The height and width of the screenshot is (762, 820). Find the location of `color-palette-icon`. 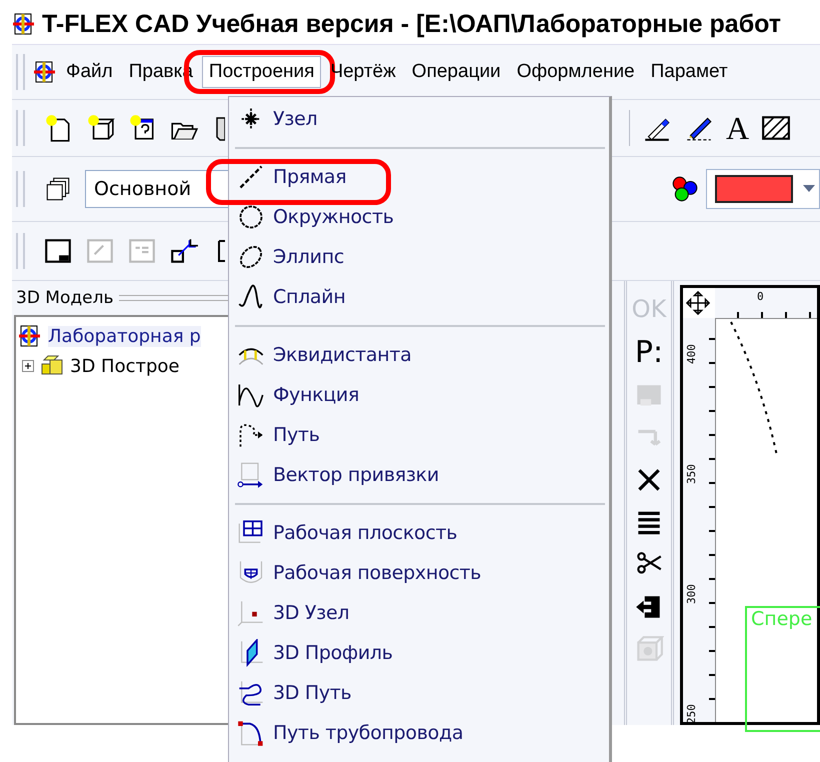

color-palette-icon is located at coordinates (685, 189).